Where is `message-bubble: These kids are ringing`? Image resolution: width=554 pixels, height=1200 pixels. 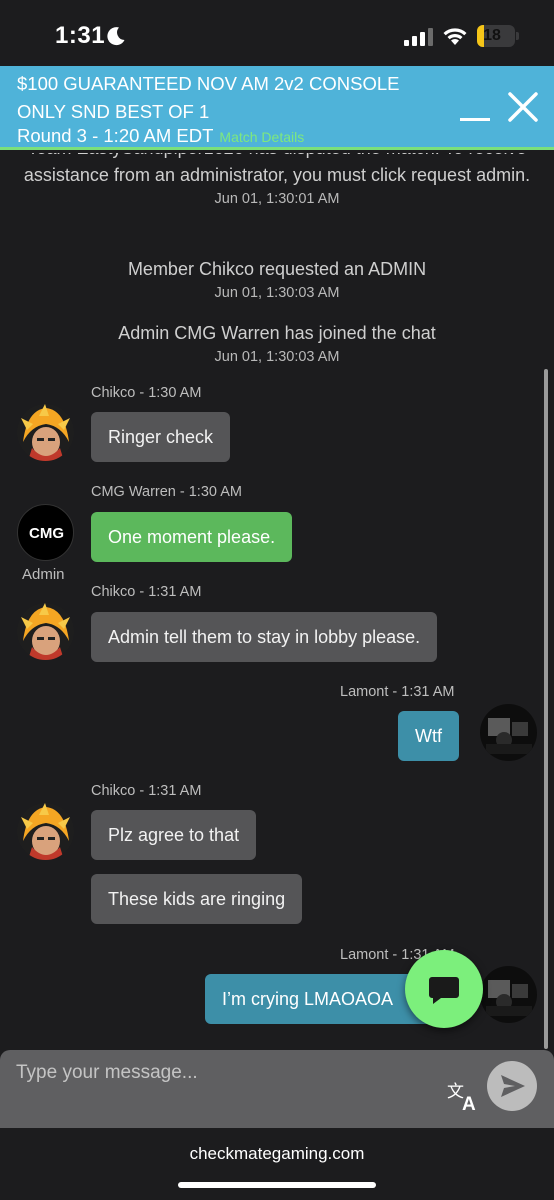
message-bubble: These kids are ringing is located at coordinates (197, 899).